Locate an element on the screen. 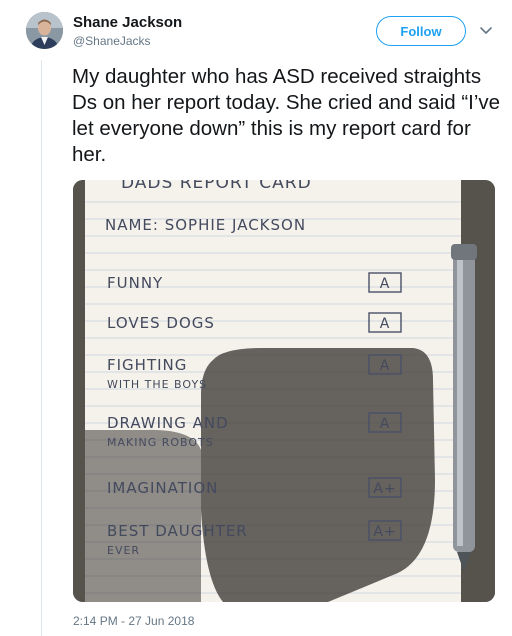 The height and width of the screenshot is (636, 512). report-card-heading: DADS REPORT CARD is located at coordinates (216, 186).